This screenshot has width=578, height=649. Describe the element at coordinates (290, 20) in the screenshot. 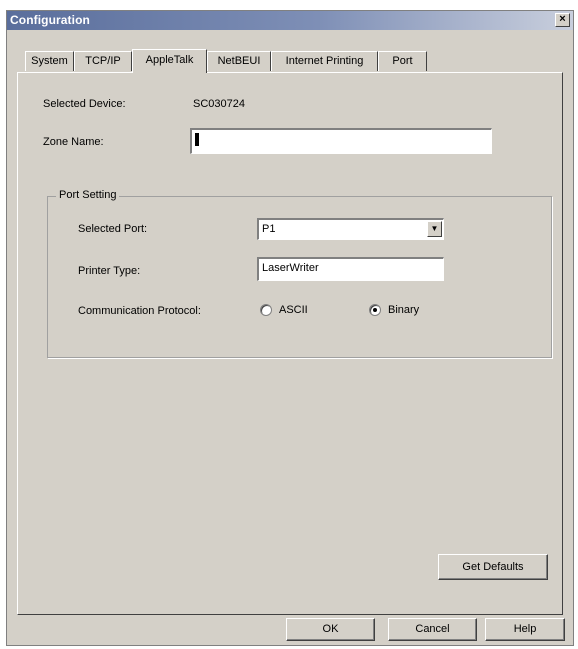

I see `title-bar: Configuration ×` at that location.